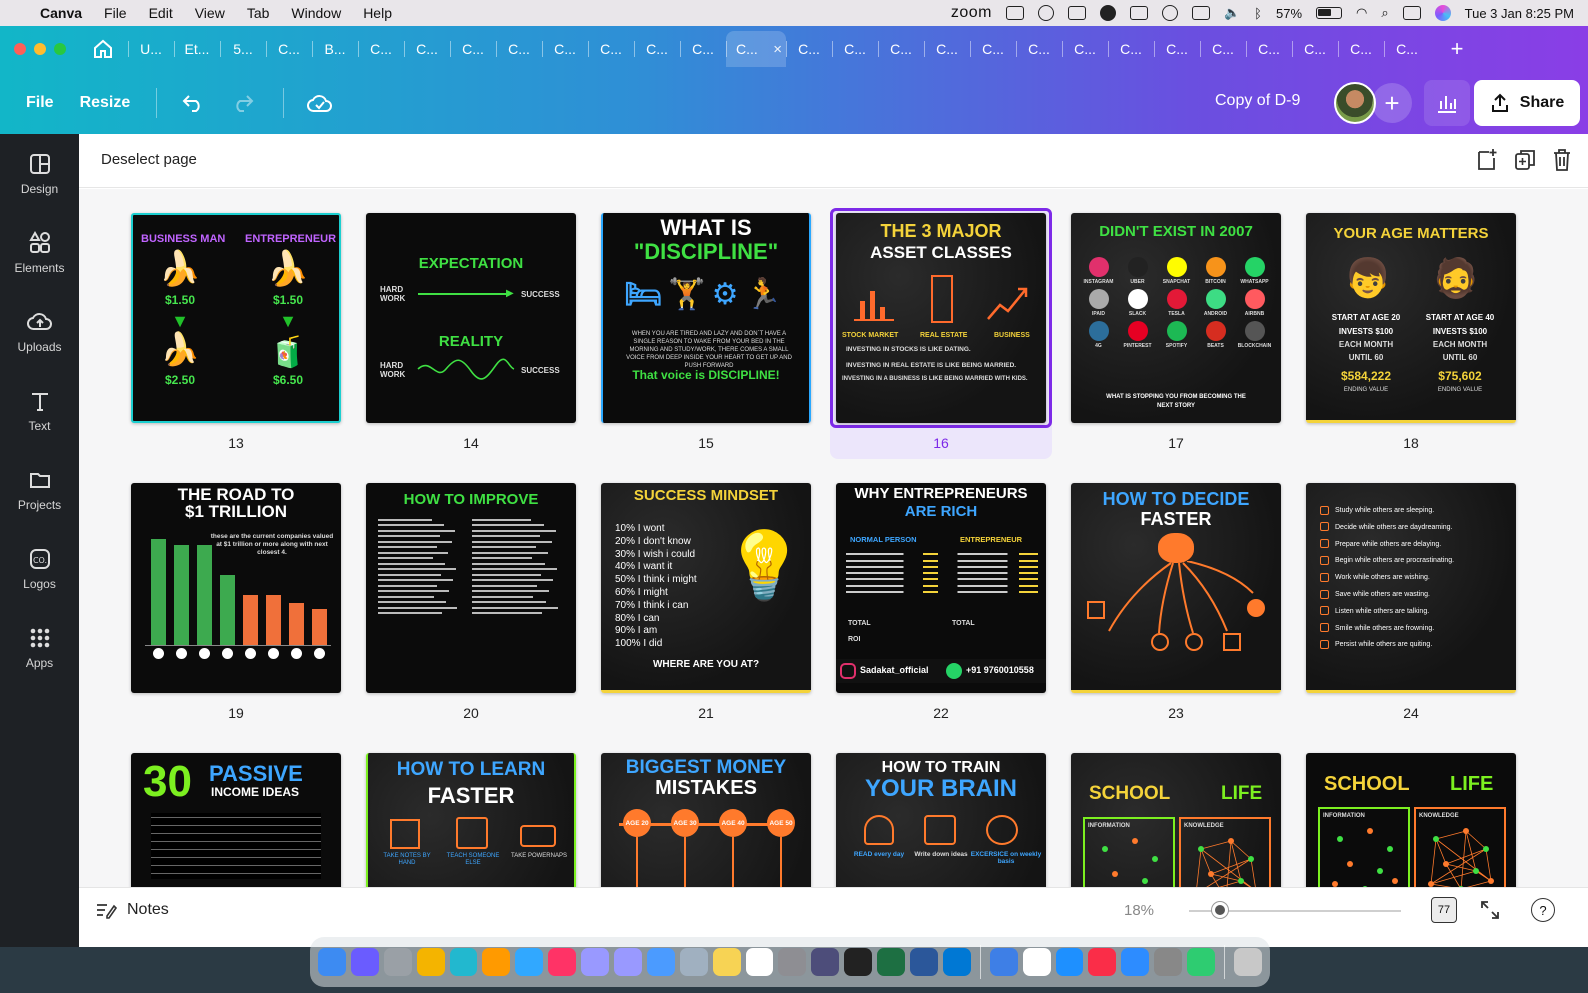 The image size is (1588, 993). What do you see at coordinates (105, 103) in the screenshot?
I see `resize-button: Resize` at bounding box center [105, 103].